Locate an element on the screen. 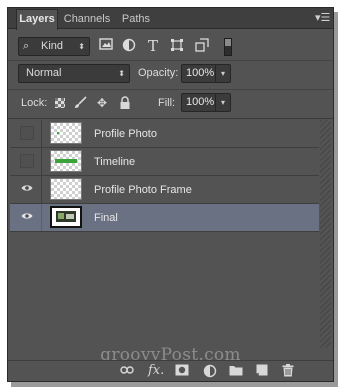  type-filter-icon: T is located at coordinates (153, 46).